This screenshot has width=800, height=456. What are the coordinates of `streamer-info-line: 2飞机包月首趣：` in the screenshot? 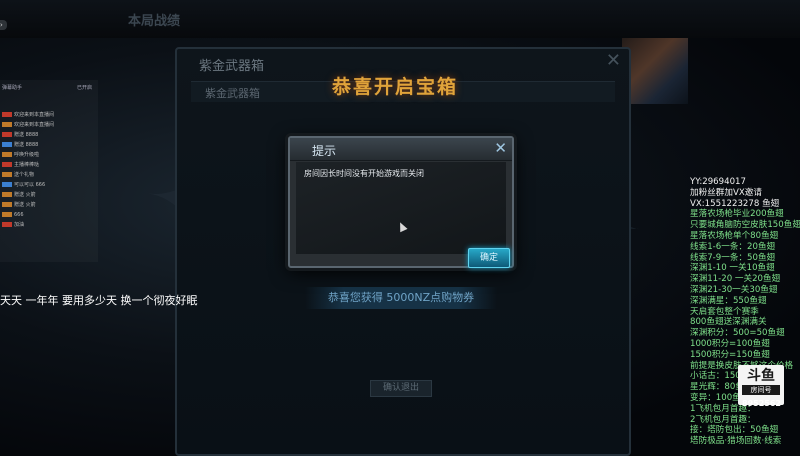 It's located at (723, 419).